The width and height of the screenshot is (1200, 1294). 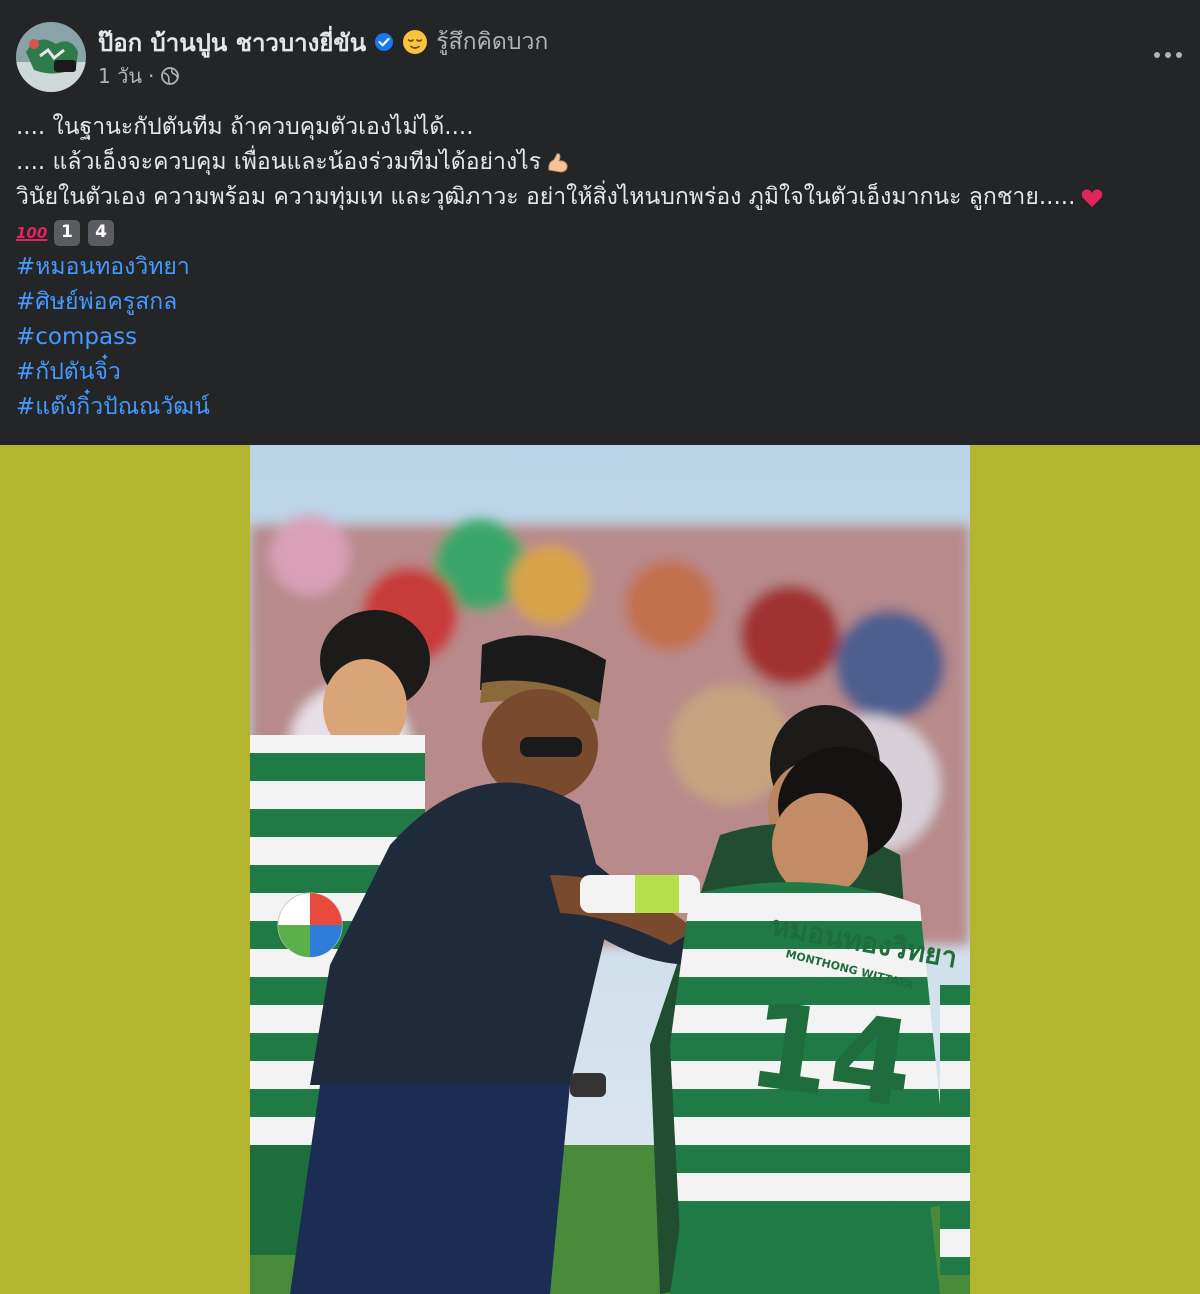 I want to click on more-options-icon, so click(x=1168, y=55).